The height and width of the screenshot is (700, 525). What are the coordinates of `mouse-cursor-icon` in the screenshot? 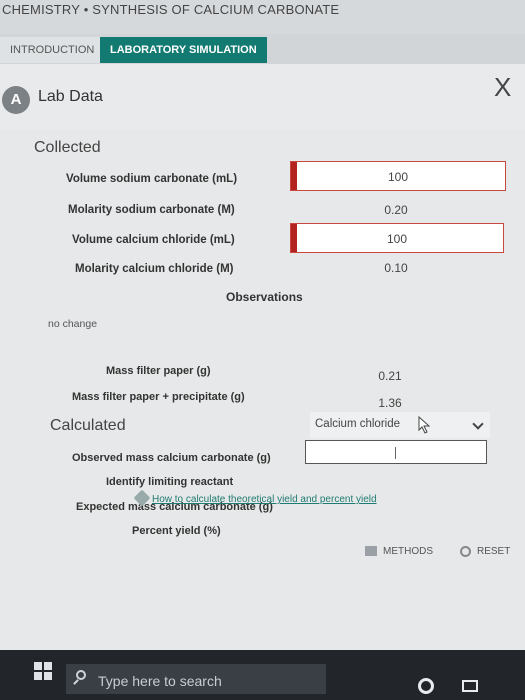 It's located at (424, 425).